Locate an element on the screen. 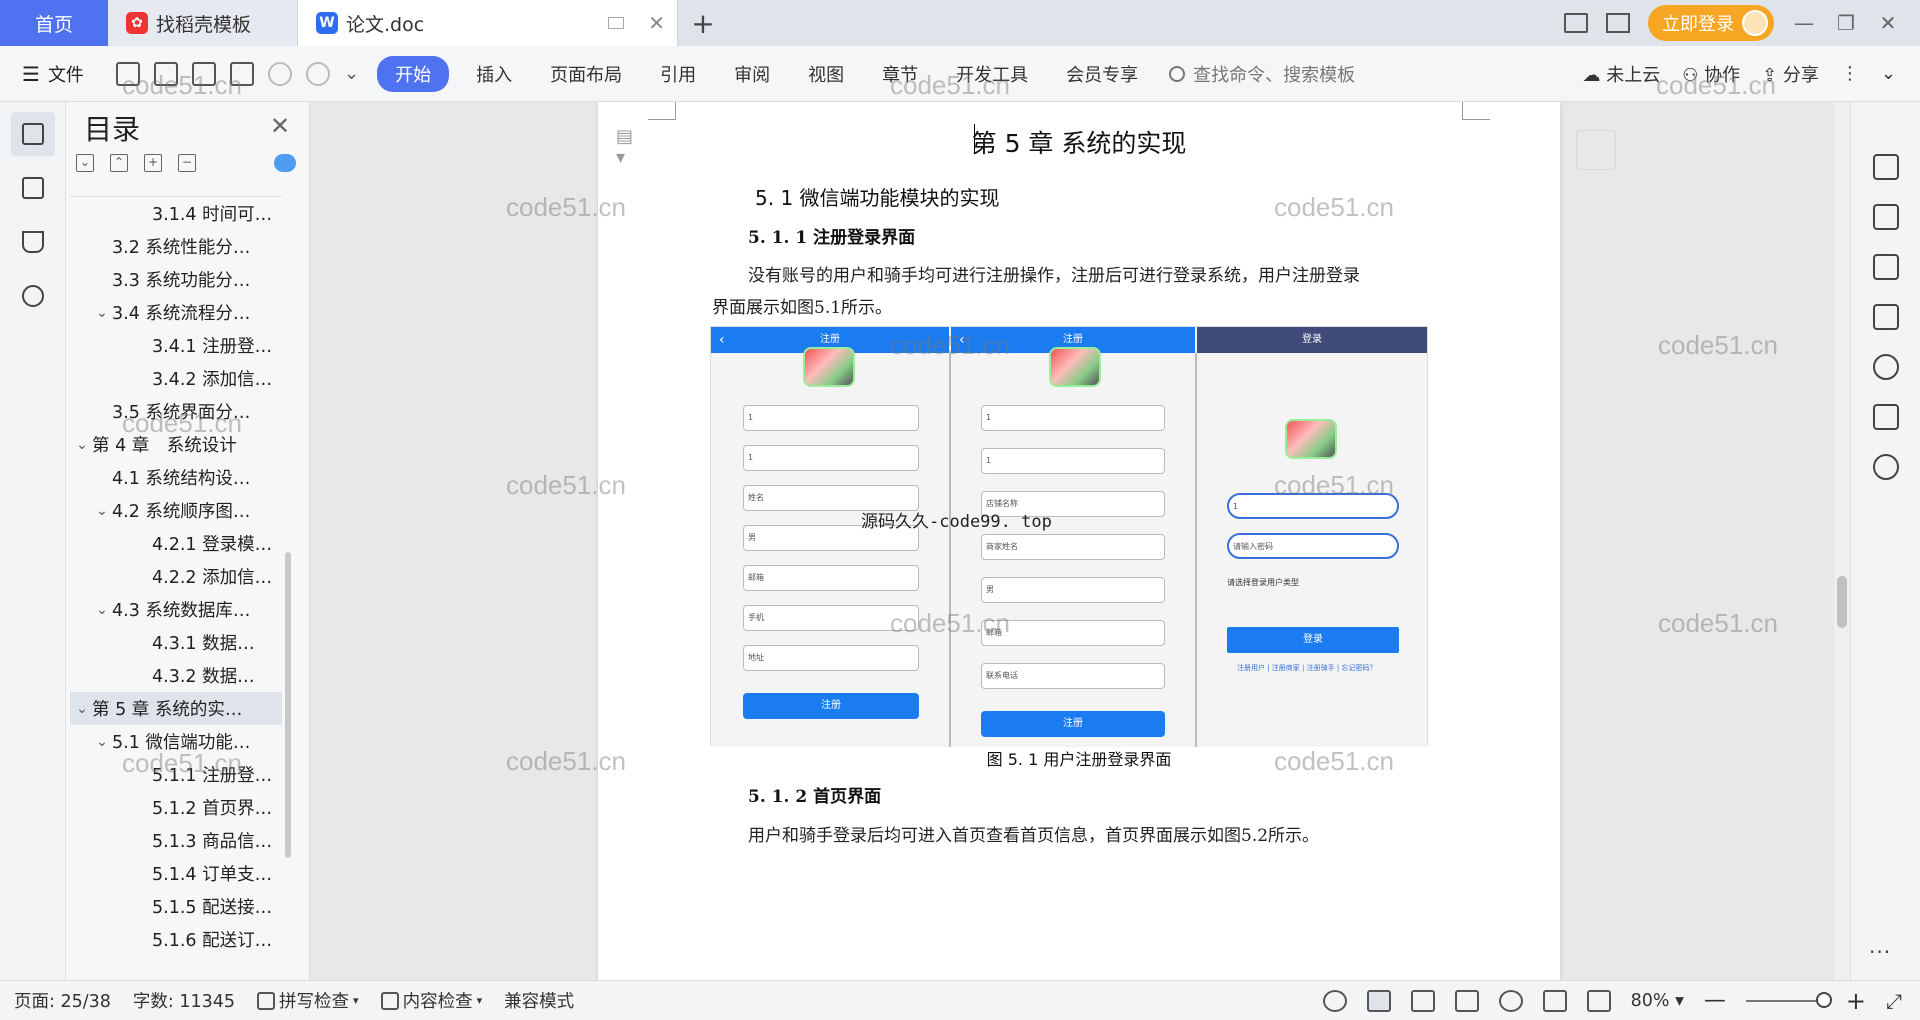  more-horizontal-icon: ··· is located at coordinates (1880, 952).